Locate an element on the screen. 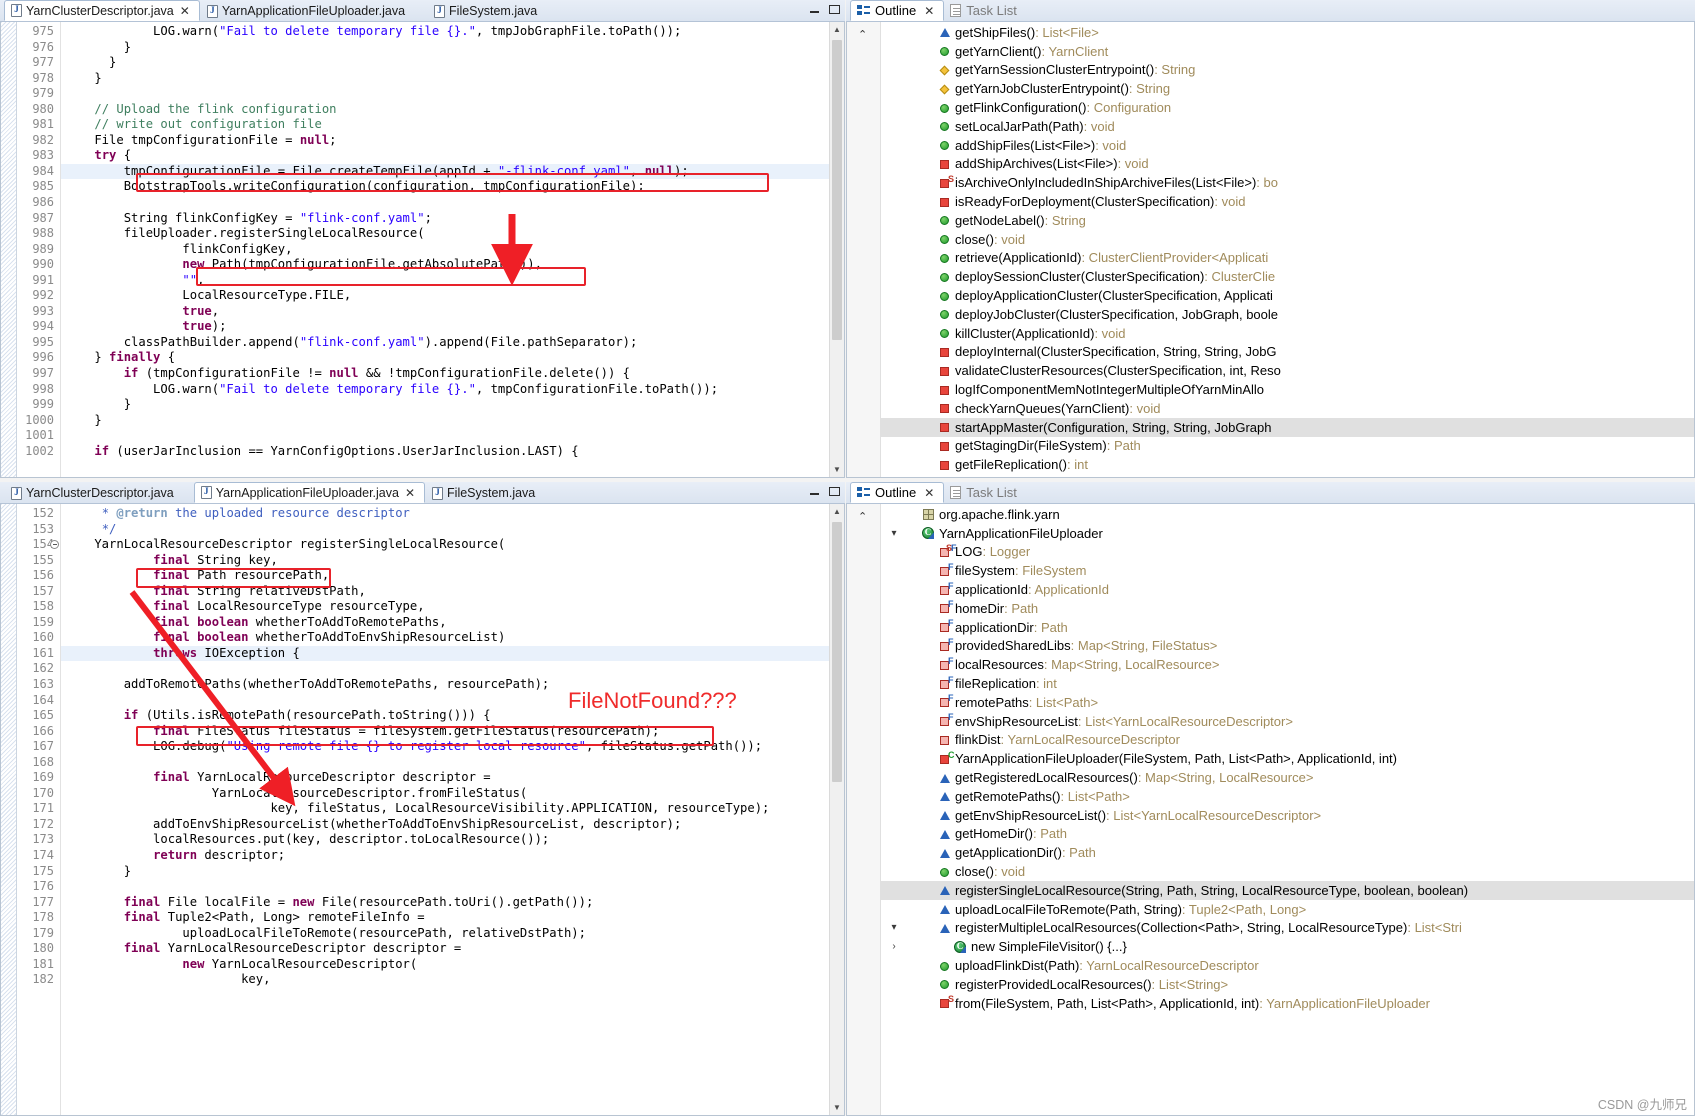 The height and width of the screenshot is (1116, 1695). outline-item: checkYarnQueues(YarnClient) : void is located at coordinates (1287, 408).